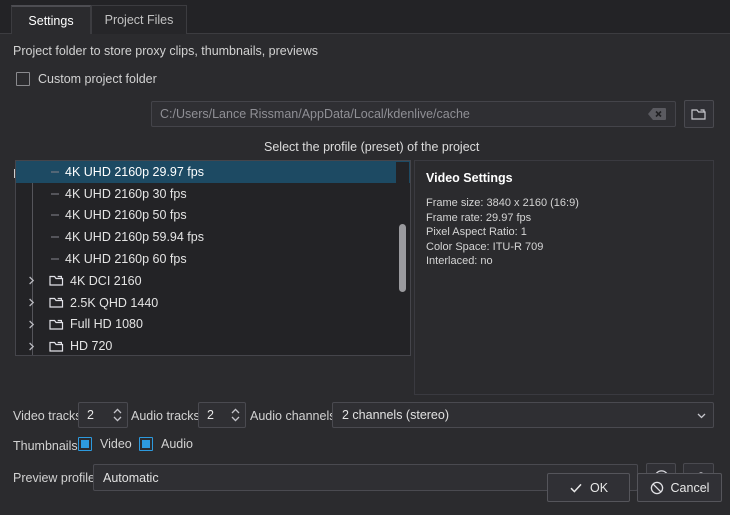 This screenshot has width=730, height=515. I want to click on audio-channels-select: 2 channels (stereo), so click(523, 415).